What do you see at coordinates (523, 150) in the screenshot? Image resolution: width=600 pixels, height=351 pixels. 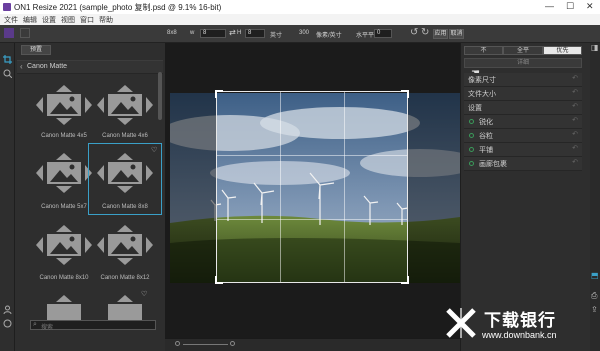 I see `row-tiling: 平铺 ↶` at bounding box center [523, 150].